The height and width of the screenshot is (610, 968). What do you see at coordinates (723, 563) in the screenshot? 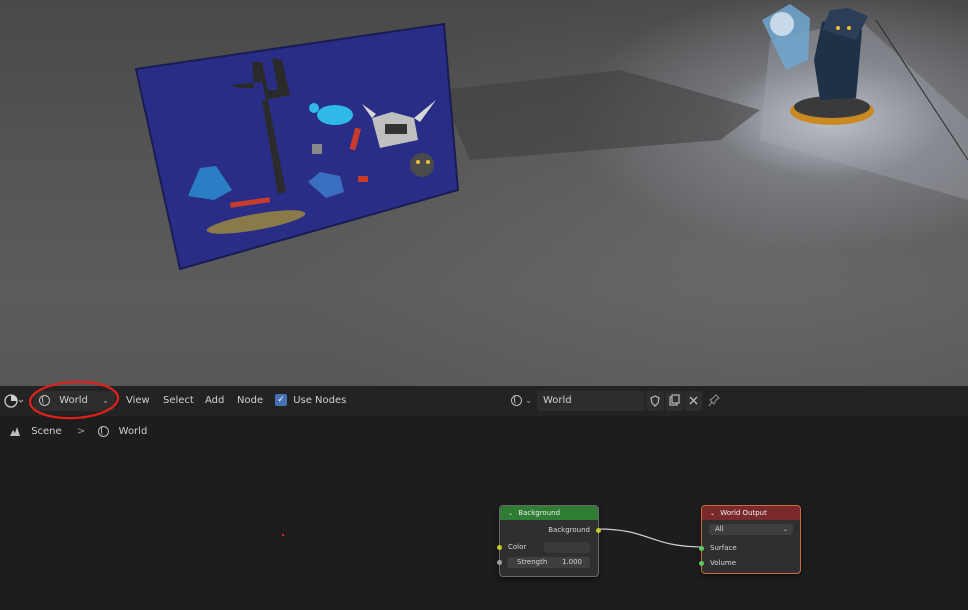
I see `volume-input-label: Volume` at bounding box center [723, 563].